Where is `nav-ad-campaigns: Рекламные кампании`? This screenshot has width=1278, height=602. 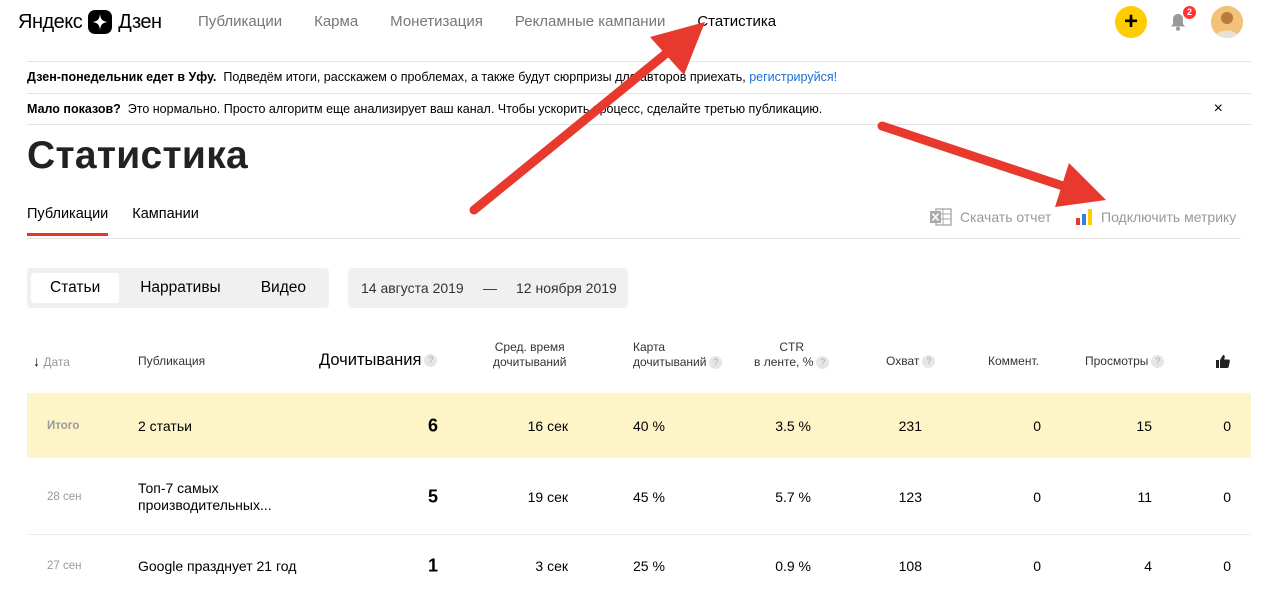
nav-ad-campaigns: Рекламные кампании is located at coordinates (590, 21).